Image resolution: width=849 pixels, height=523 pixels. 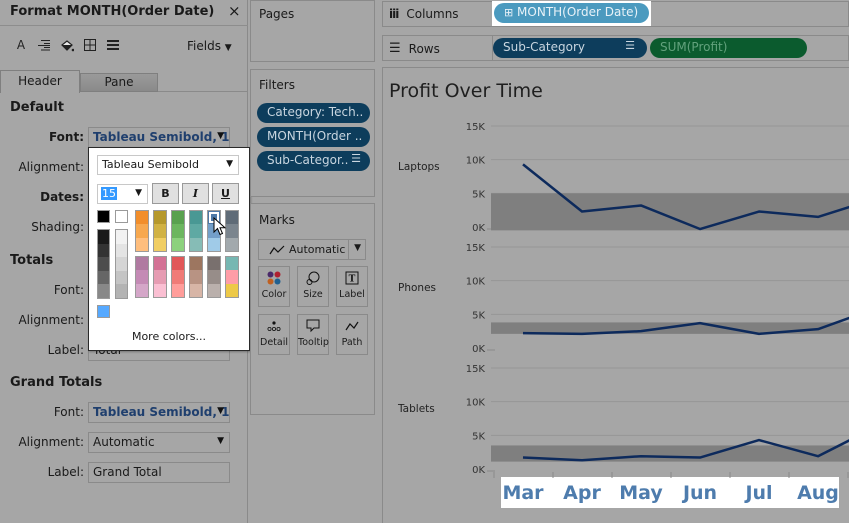 I want to click on close-icon: ×, so click(x=234, y=11).